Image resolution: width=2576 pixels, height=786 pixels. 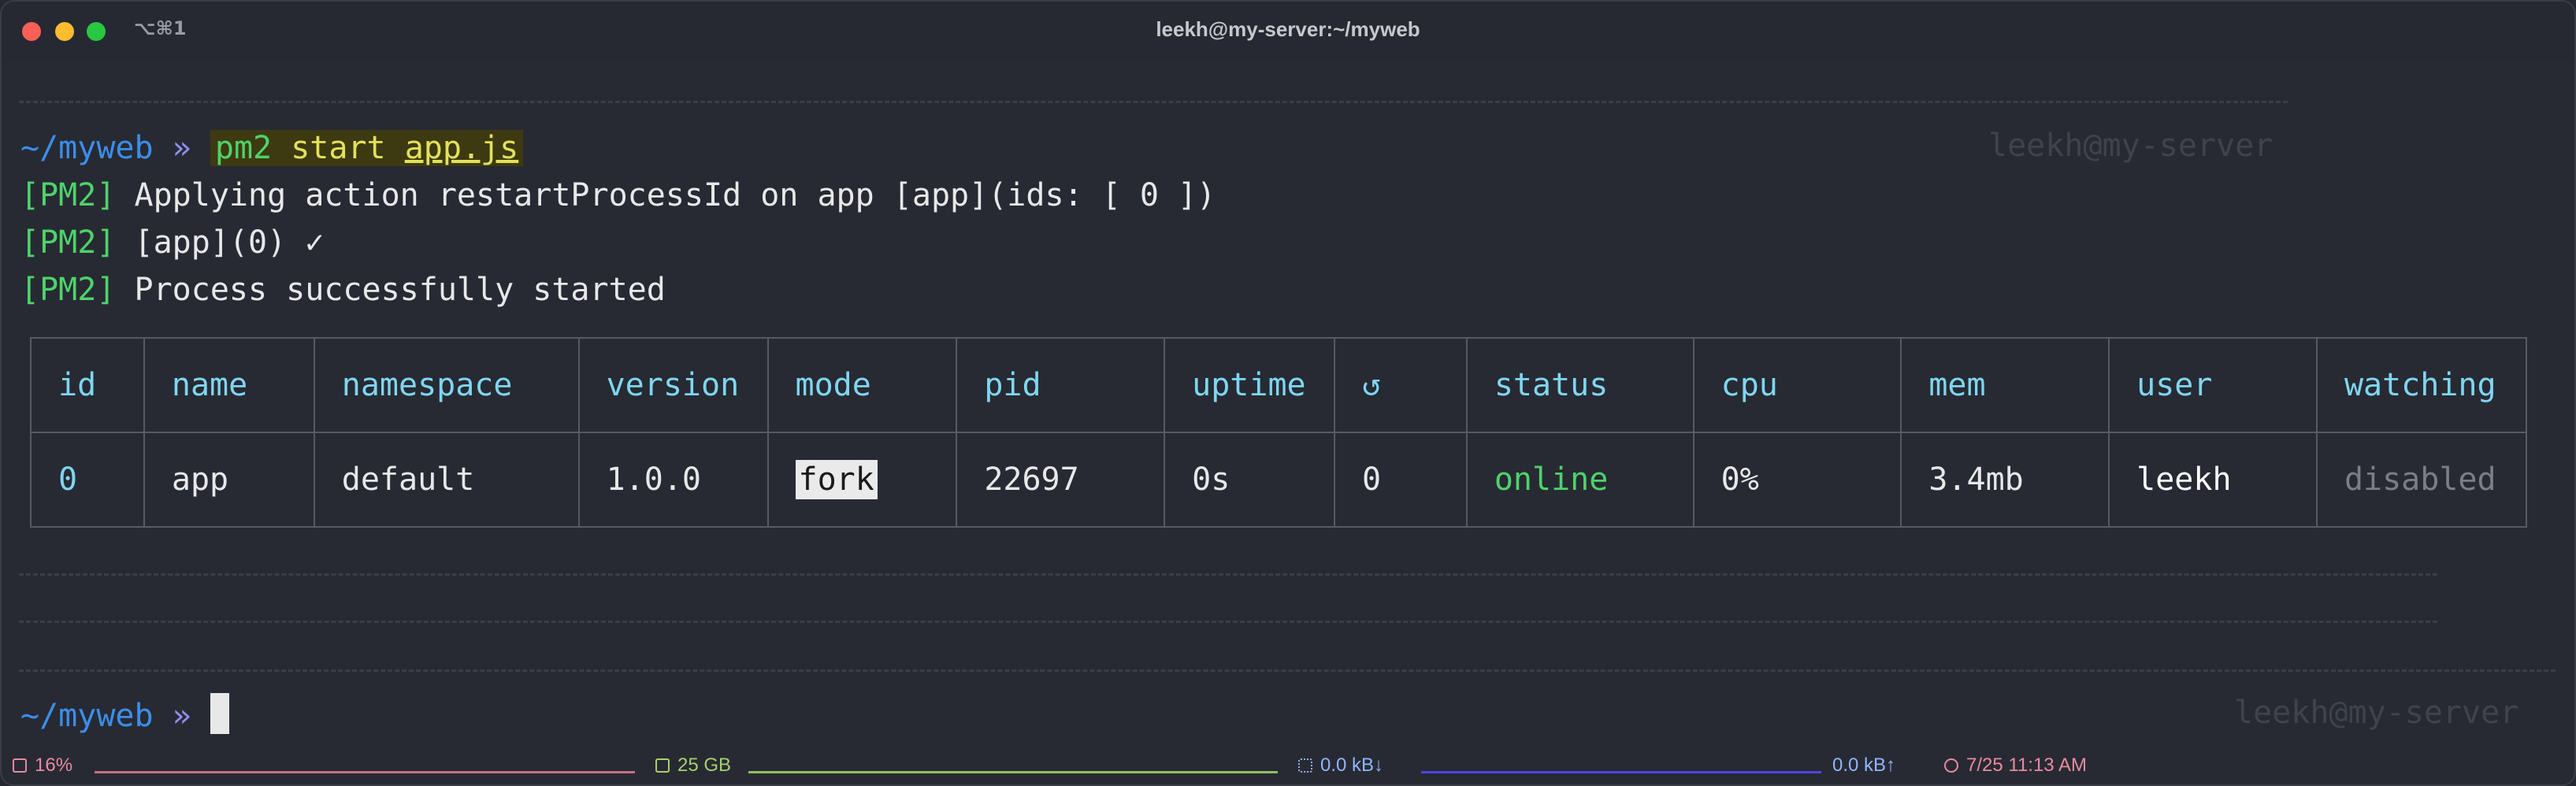 What do you see at coordinates (219, 713) in the screenshot?
I see `text-cursor` at bounding box center [219, 713].